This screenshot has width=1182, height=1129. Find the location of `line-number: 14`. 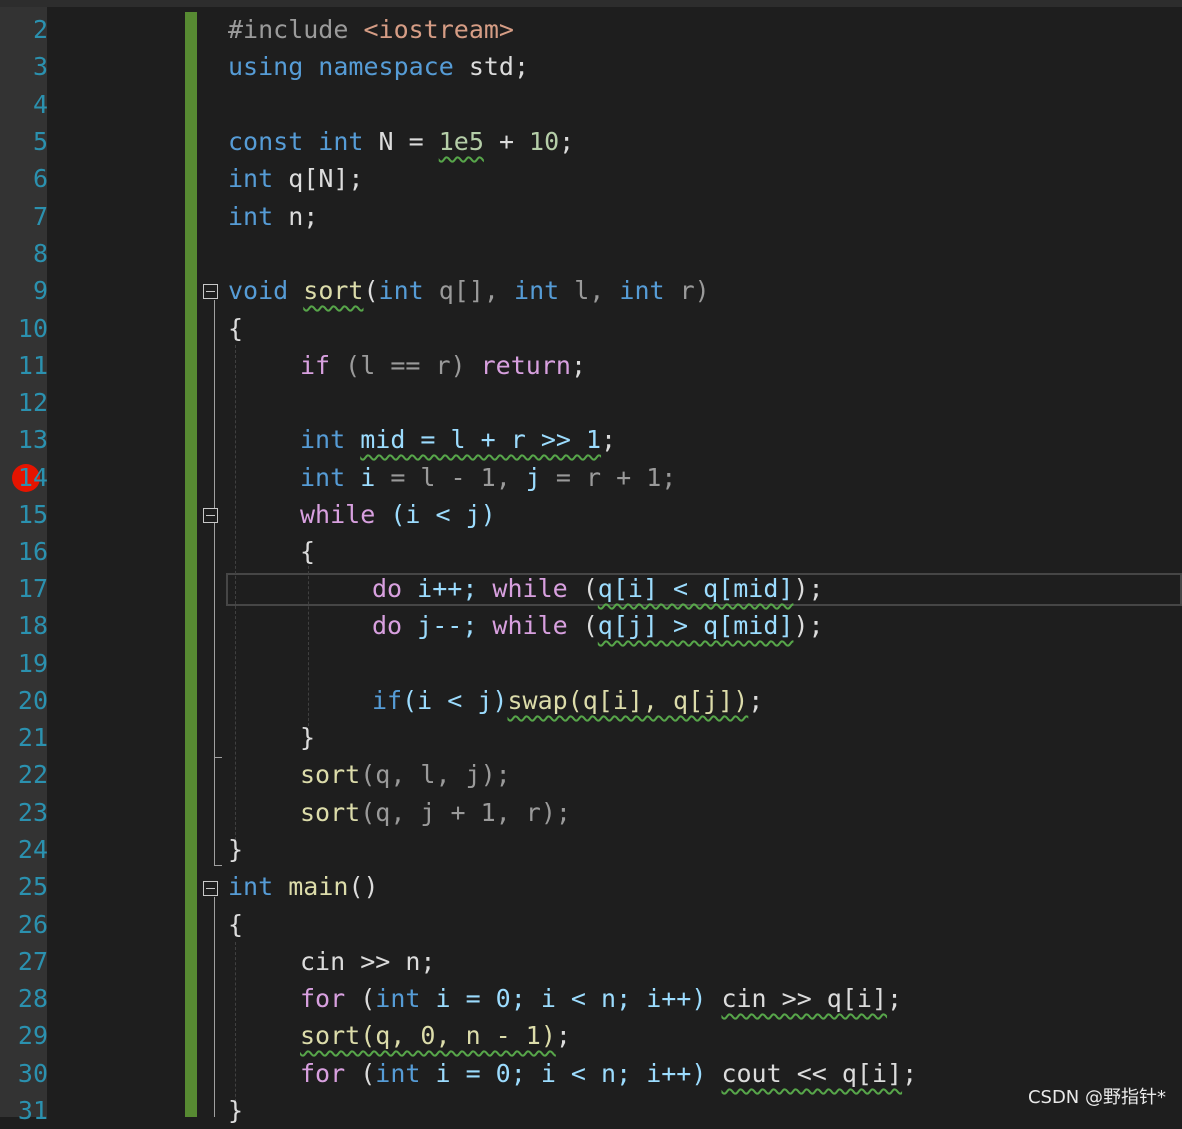

line-number: 14 is located at coordinates (32, 477).